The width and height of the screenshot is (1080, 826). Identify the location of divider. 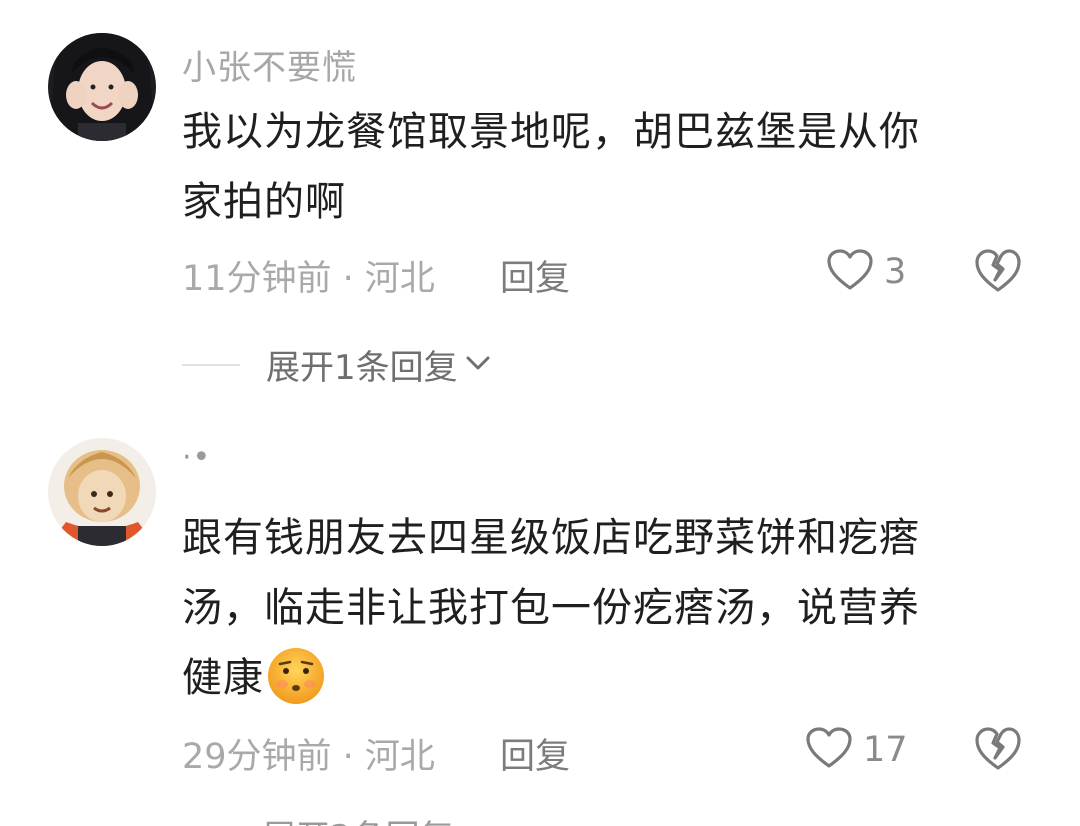
(211, 364).